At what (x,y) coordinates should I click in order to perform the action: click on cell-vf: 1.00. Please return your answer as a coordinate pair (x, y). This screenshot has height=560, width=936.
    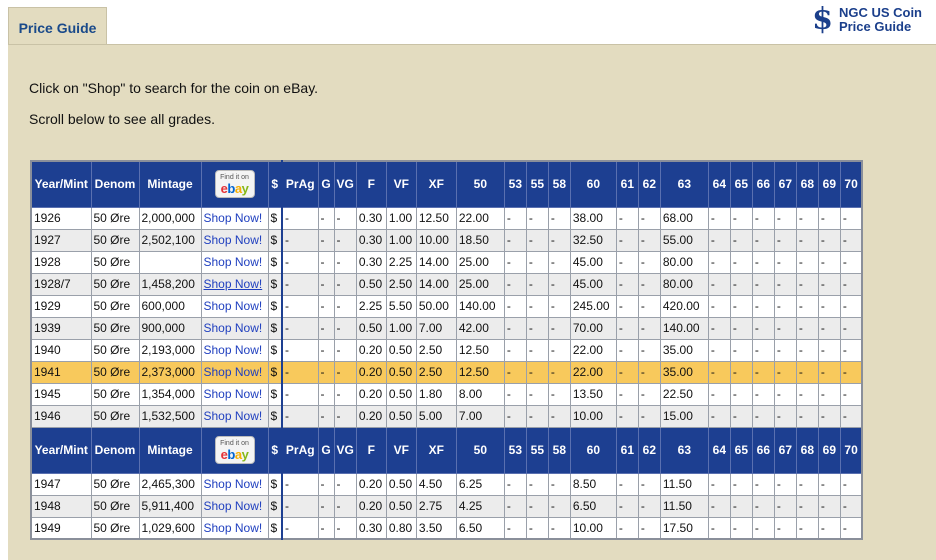
    Looking at the image, I should click on (401, 328).